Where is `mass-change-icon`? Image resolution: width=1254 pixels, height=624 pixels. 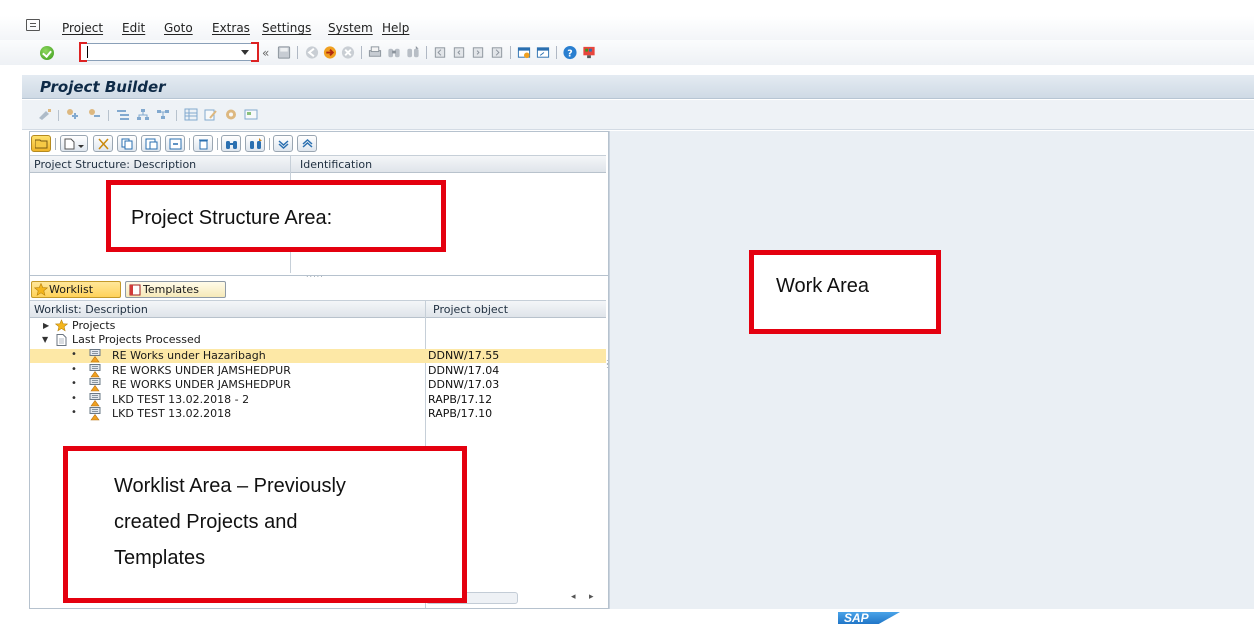
mass-change-icon is located at coordinates (211, 114).